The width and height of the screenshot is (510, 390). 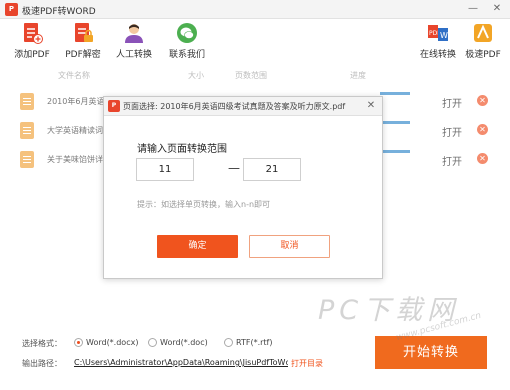 What do you see at coordinates (289, 246) in the screenshot?
I see `cancel-button: 取消` at bounding box center [289, 246].